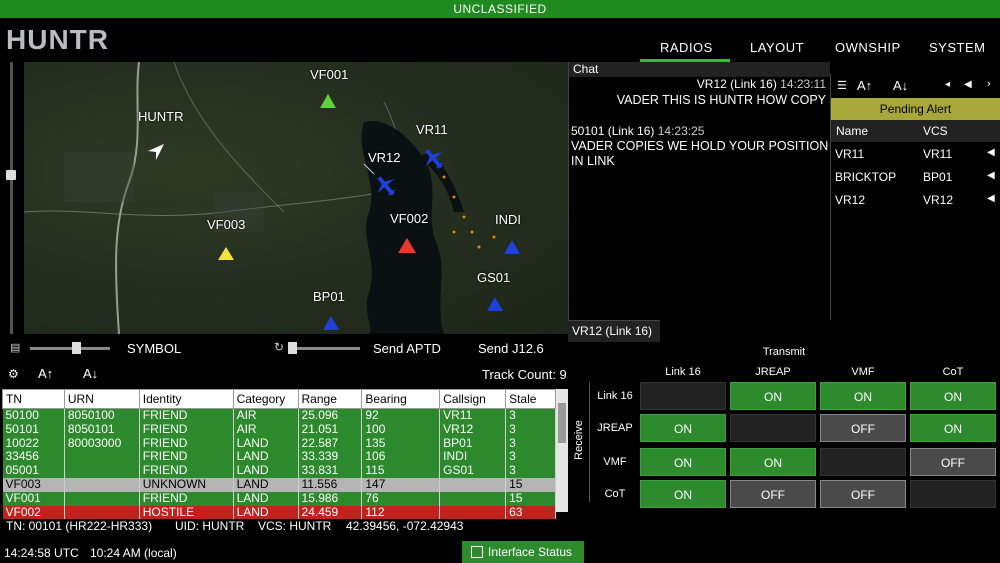  What do you see at coordinates (266, 498) in the screenshot?
I see `track-cell-category: LAND` at bounding box center [266, 498].